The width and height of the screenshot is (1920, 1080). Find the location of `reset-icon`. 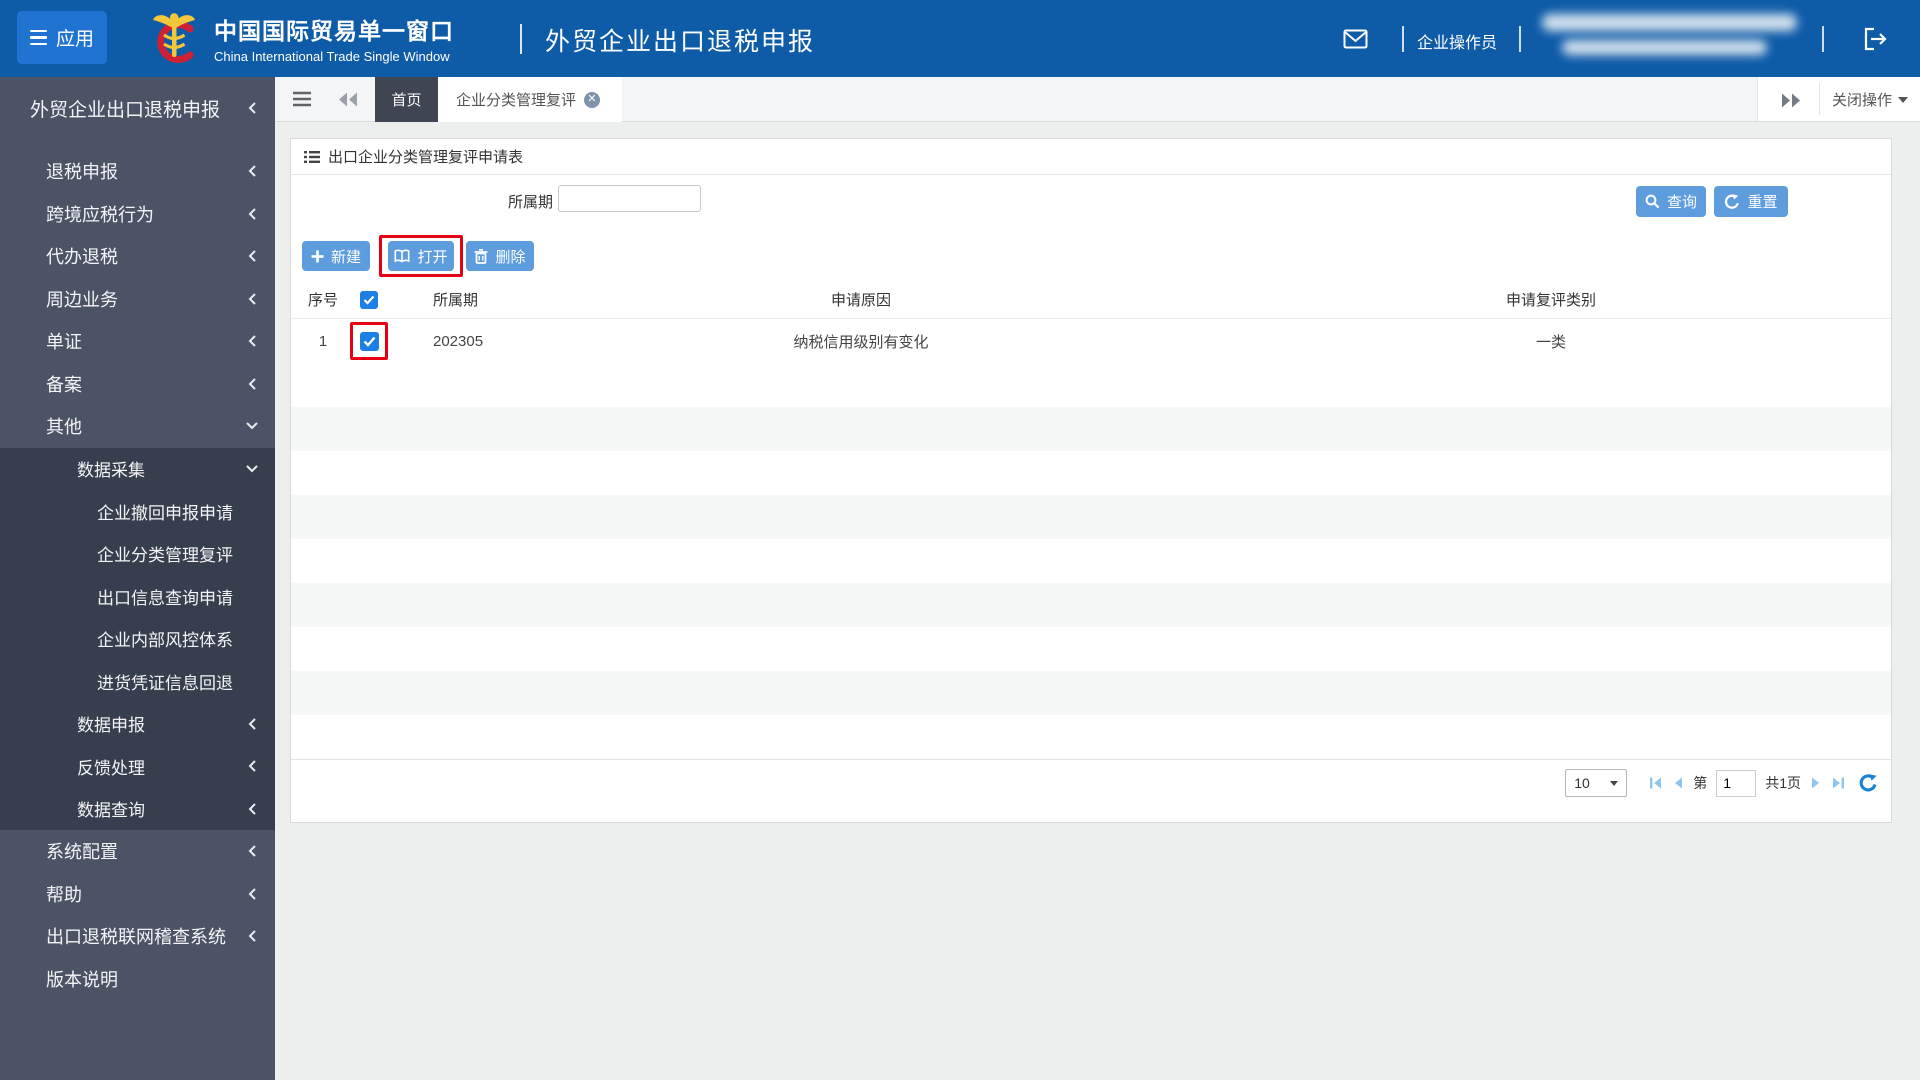

reset-icon is located at coordinates (1732, 201).